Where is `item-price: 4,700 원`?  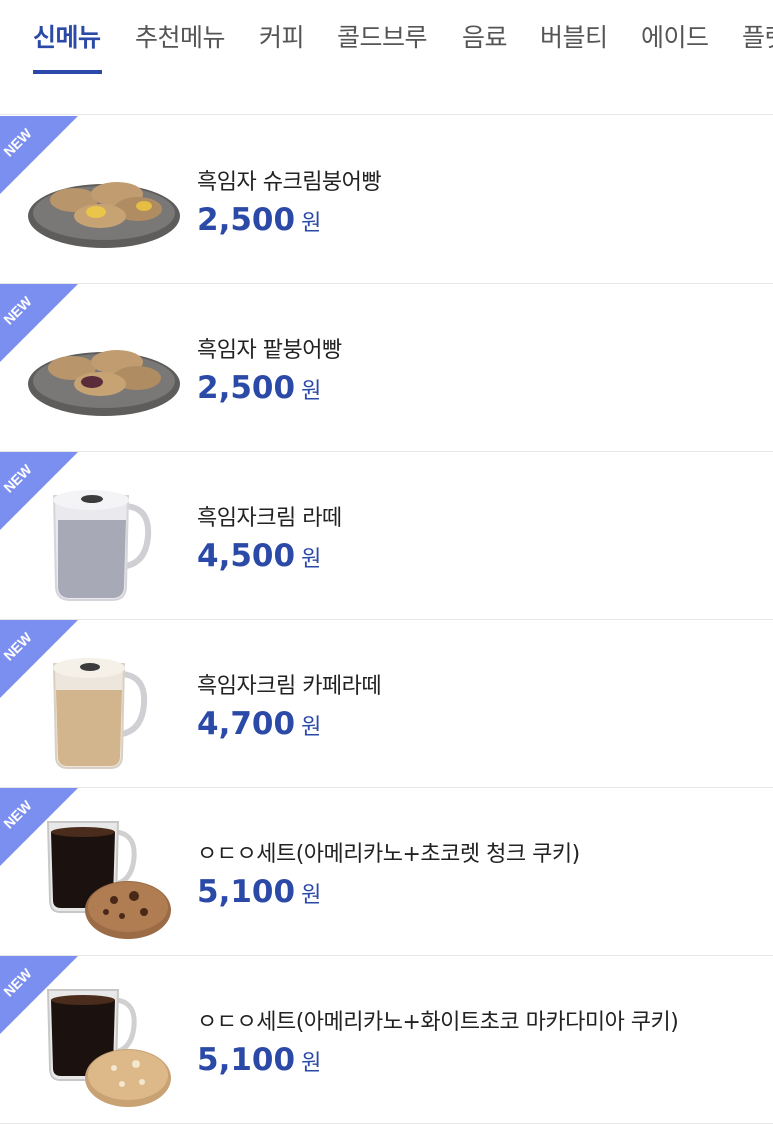
item-price: 4,700 원 is located at coordinates (259, 724).